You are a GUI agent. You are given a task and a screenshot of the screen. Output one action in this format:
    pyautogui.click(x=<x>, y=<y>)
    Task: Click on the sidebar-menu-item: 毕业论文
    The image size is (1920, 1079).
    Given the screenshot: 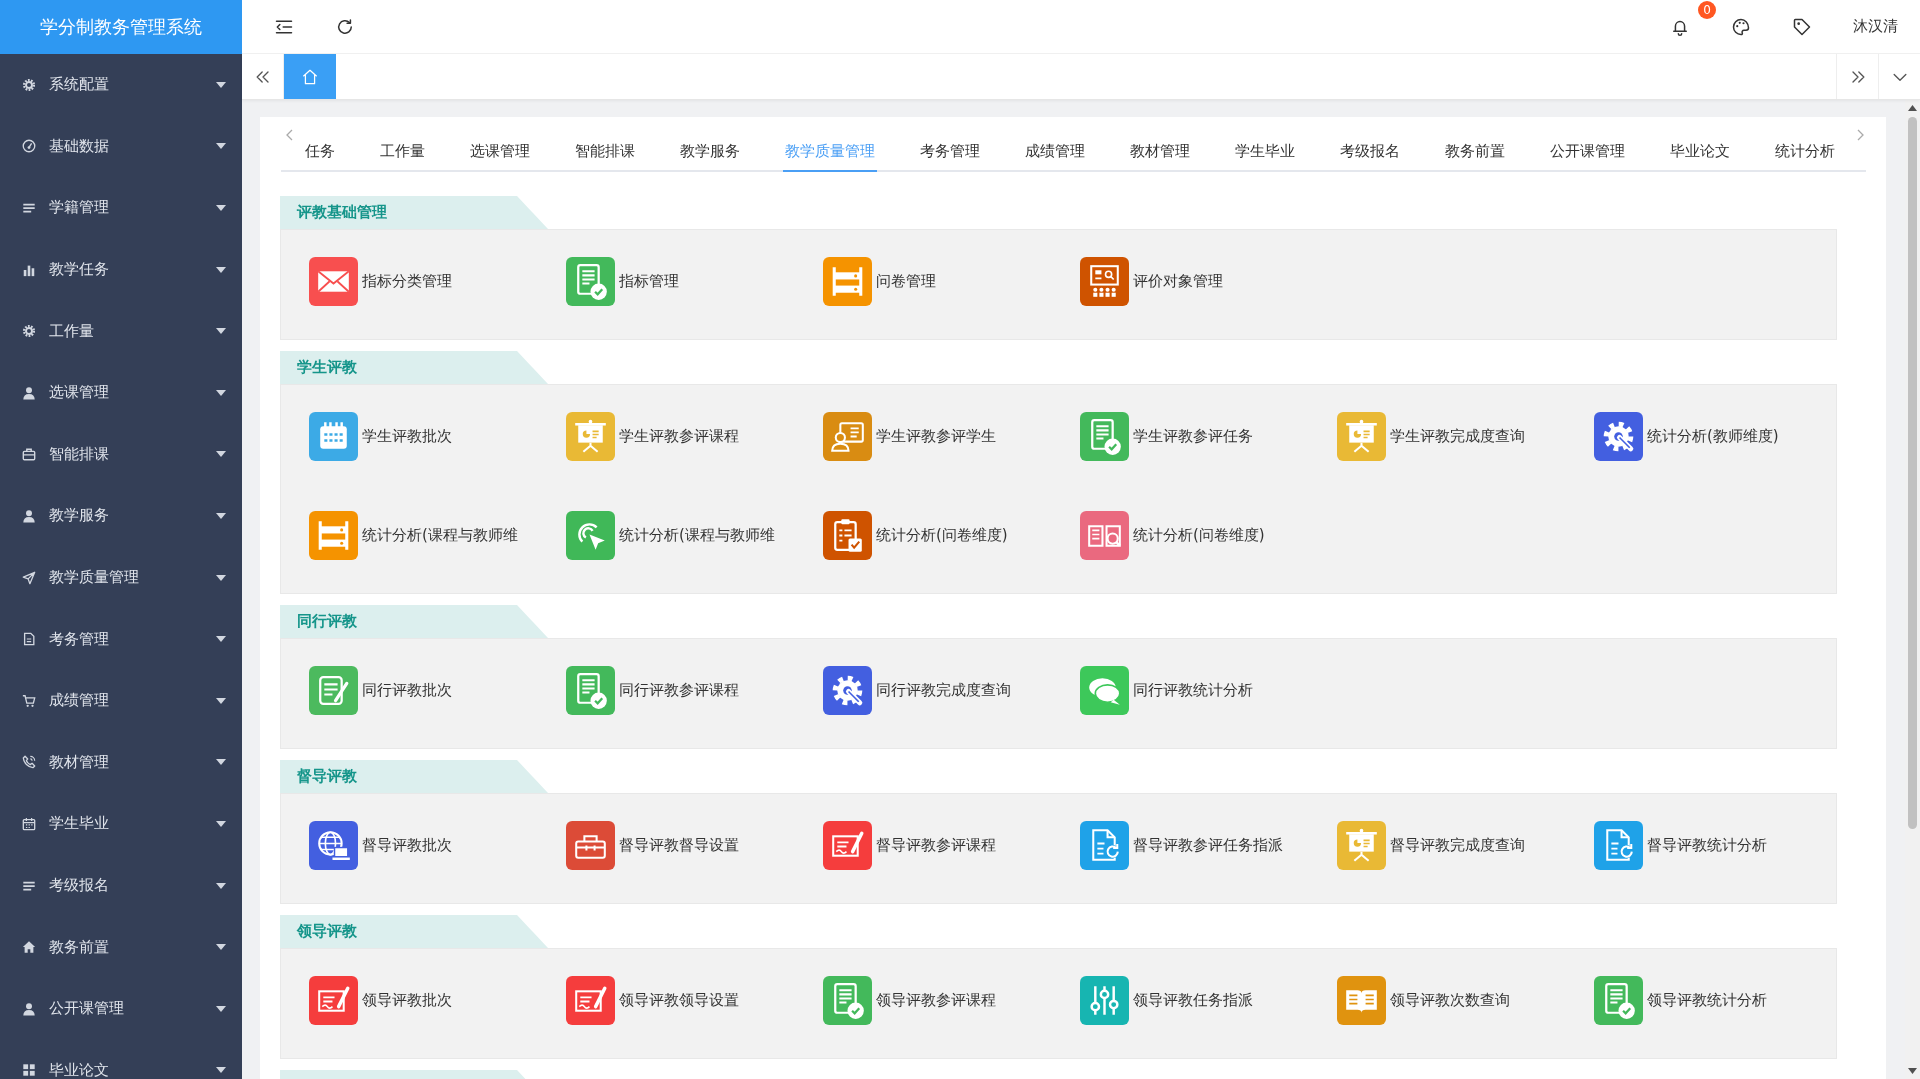 What is the action you would take?
    pyautogui.click(x=121, y=1059)
    